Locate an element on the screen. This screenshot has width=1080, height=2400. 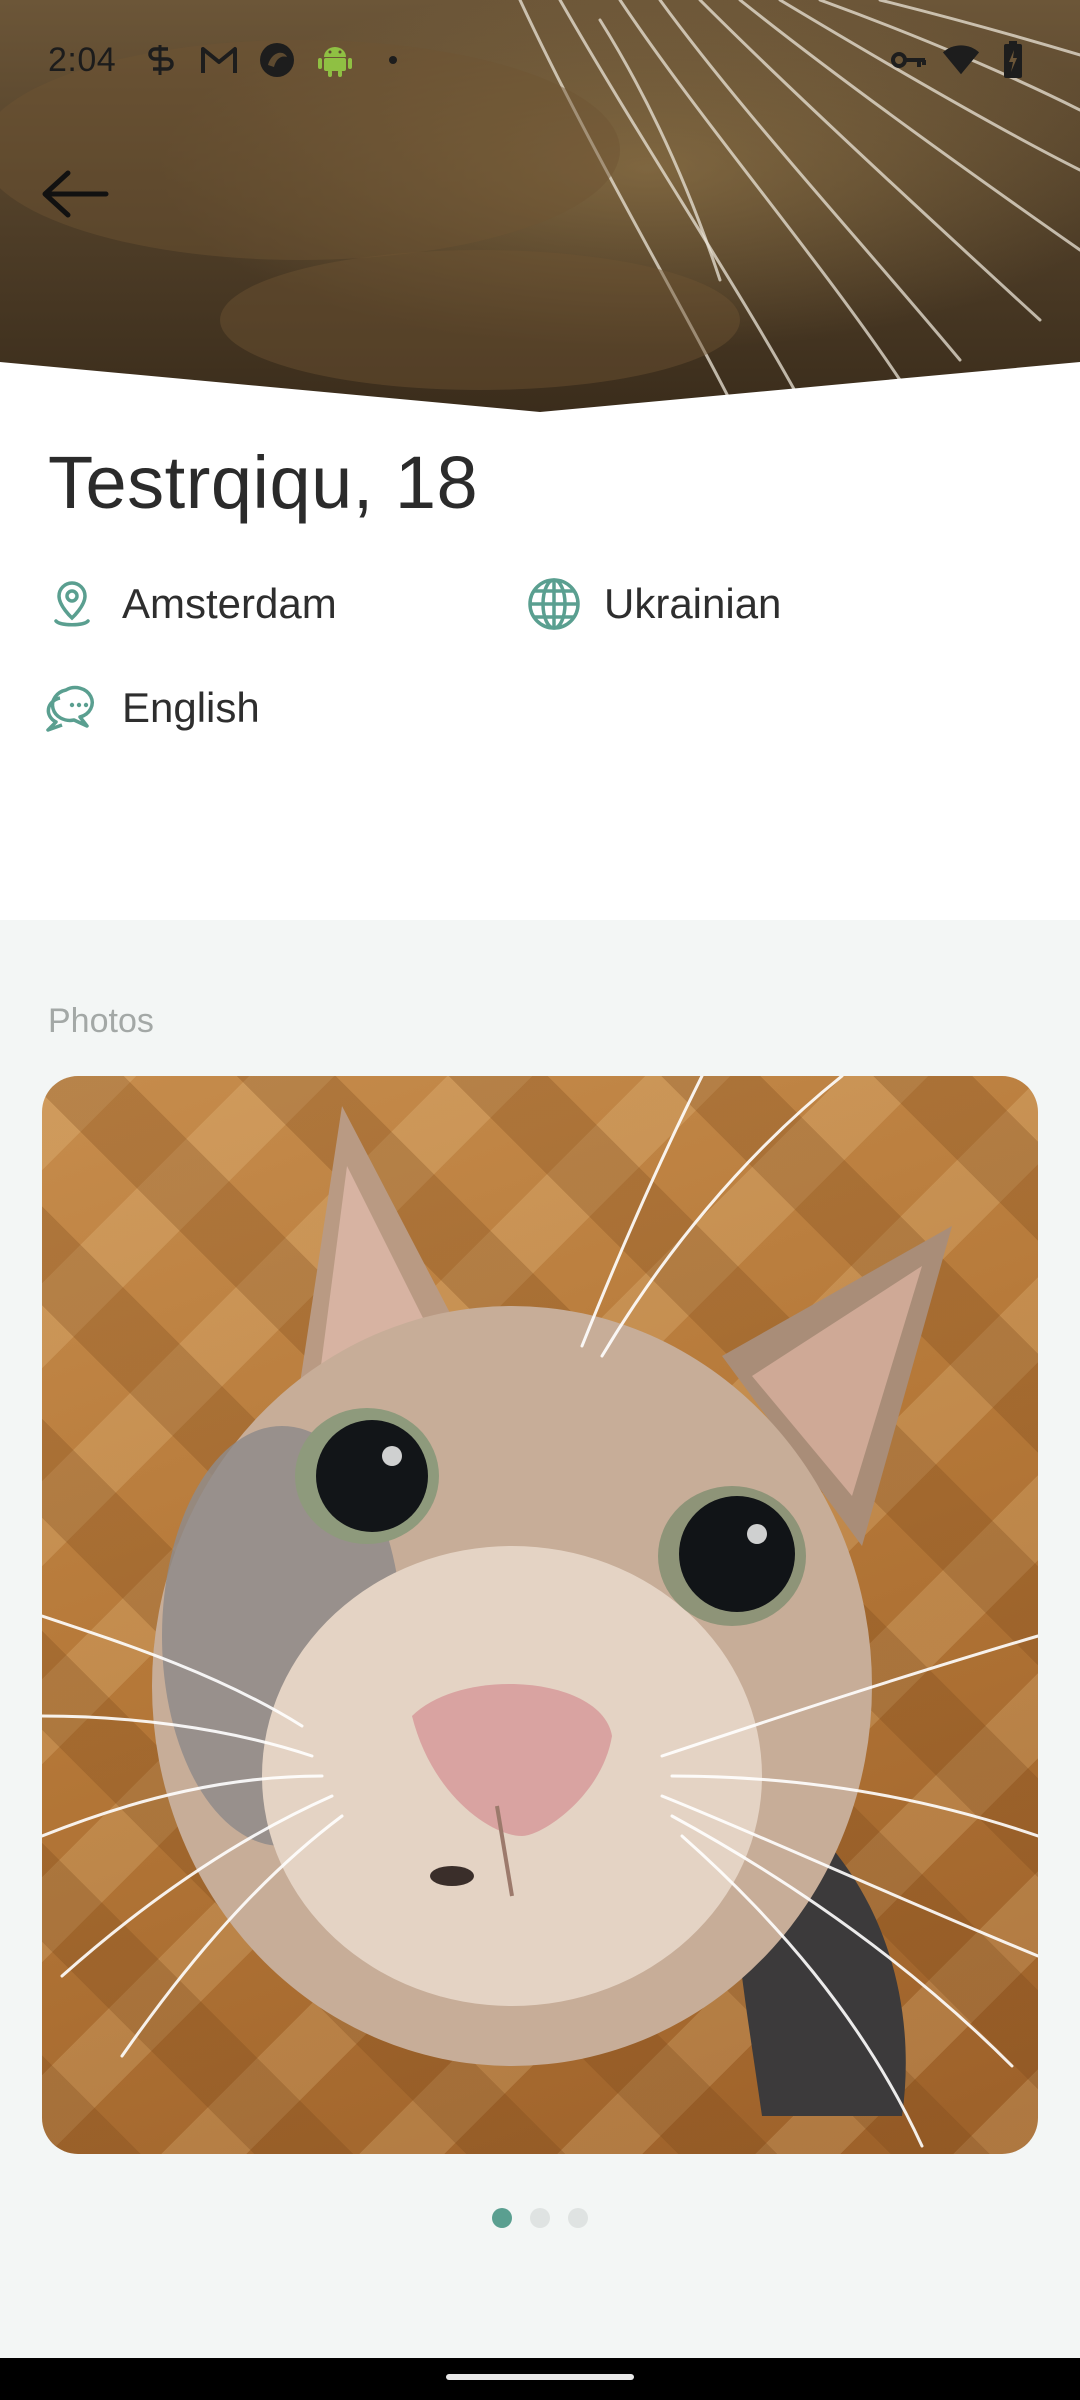
system-navigation-bar is located at coordinates (540, 2379).